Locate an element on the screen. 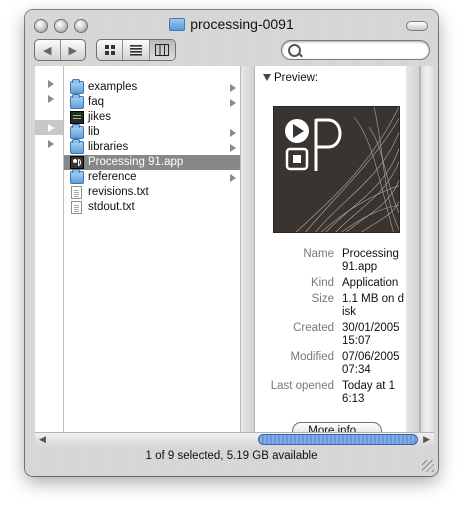  list-item-label: libraries is located at coordinates (108, 147).